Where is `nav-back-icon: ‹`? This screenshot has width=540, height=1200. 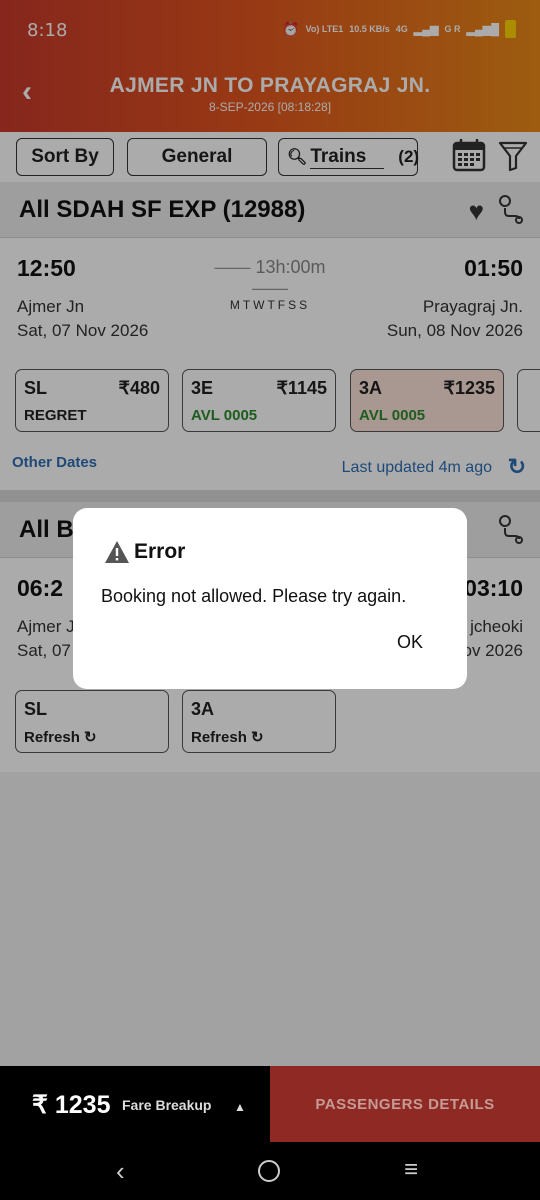
nav-back-icon: ‹ is located at coordinates (120, 1171).